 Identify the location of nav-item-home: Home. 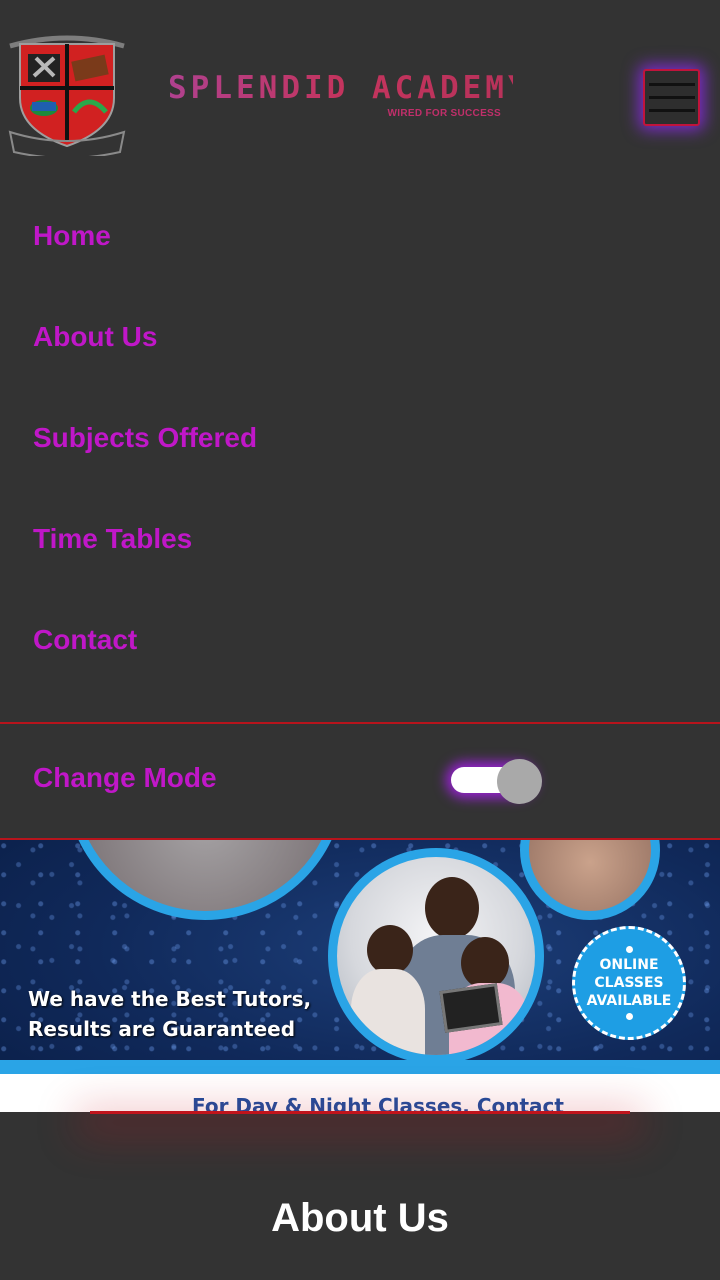
(360, 235).